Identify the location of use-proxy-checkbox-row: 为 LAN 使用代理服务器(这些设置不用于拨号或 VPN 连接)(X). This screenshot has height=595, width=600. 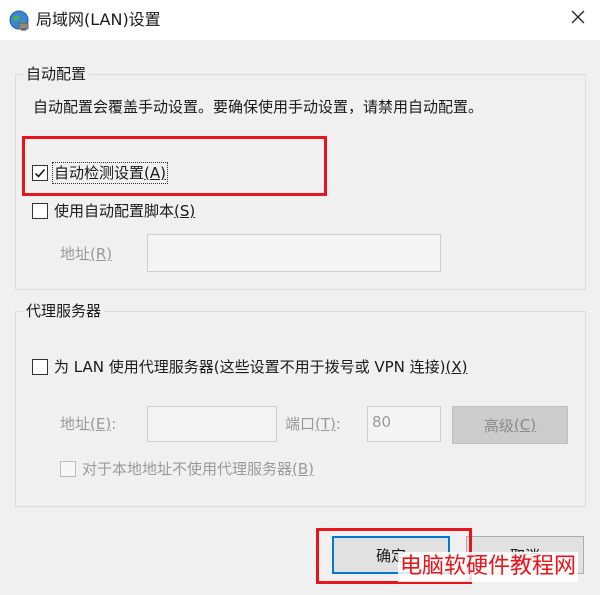
(249, 367).